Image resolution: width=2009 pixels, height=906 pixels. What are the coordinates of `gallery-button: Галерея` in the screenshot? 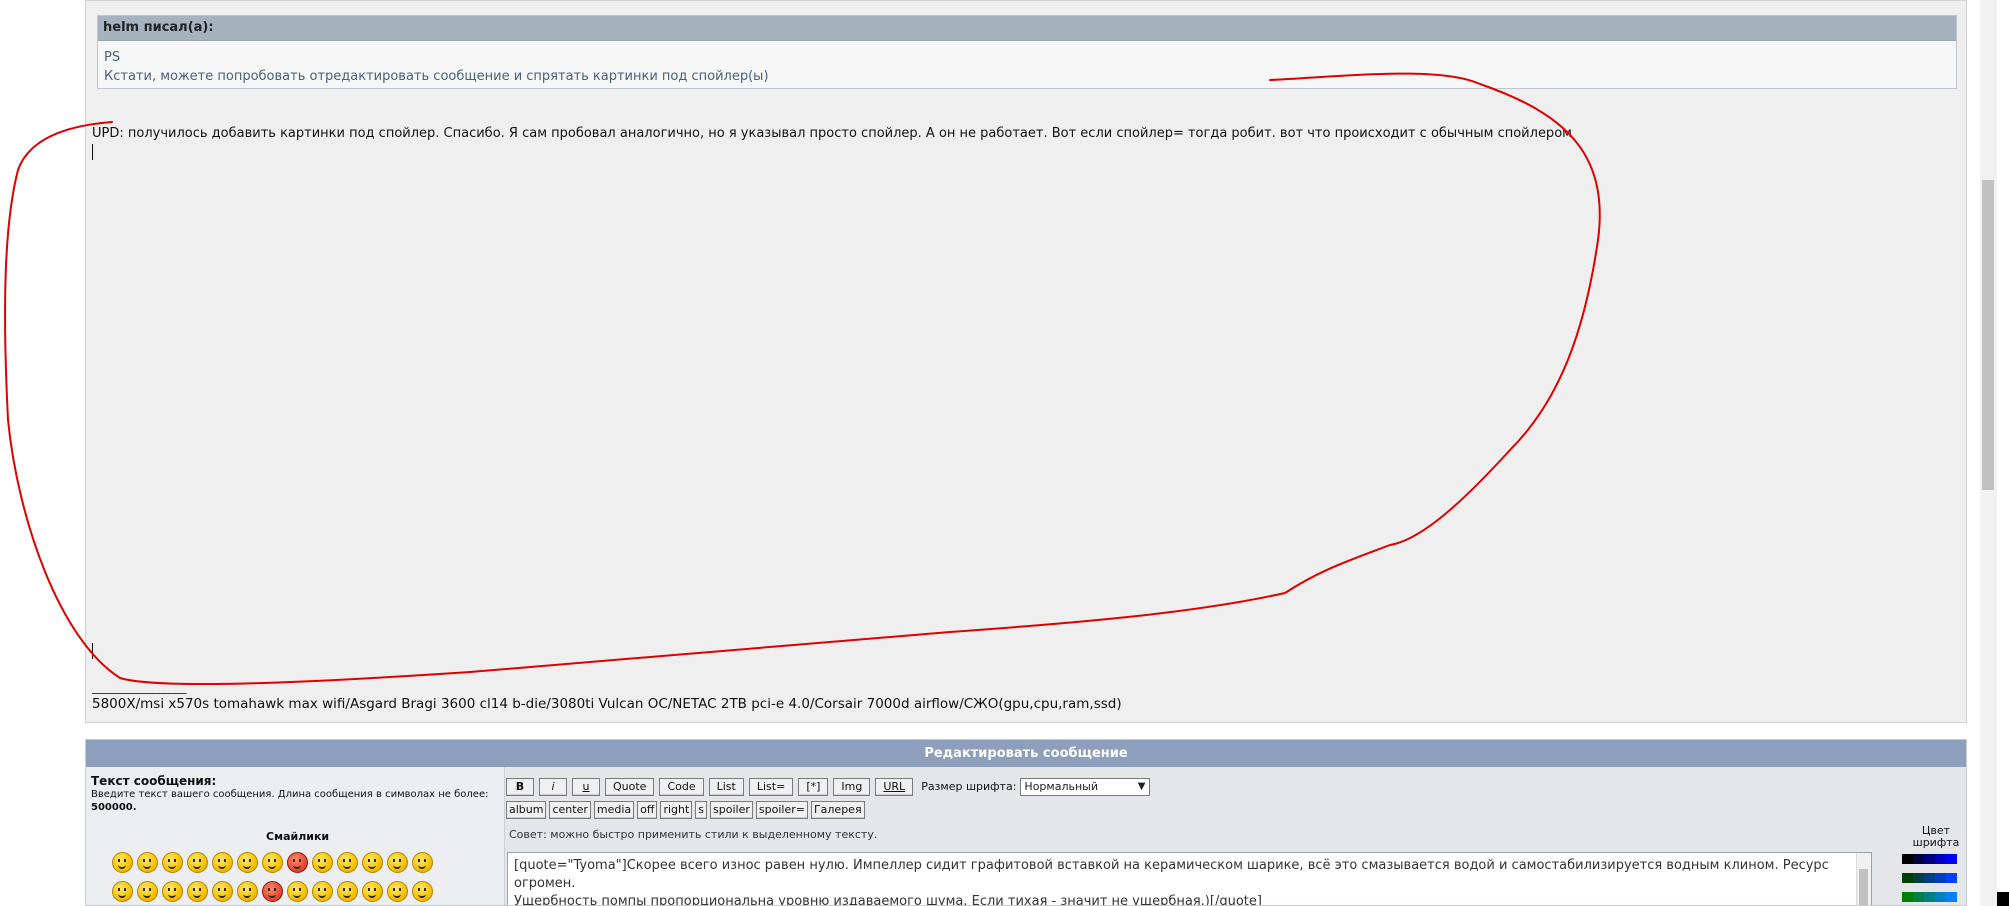 It's located at (837, 809).